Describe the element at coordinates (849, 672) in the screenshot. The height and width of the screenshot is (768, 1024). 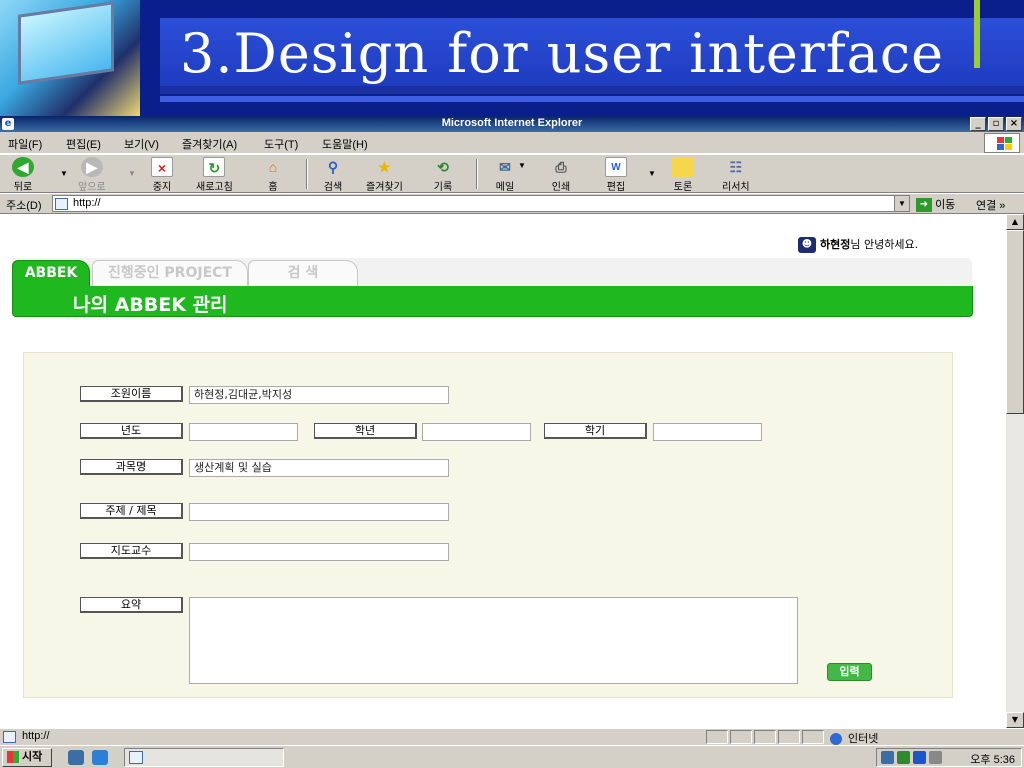
I see `submit-button: 입력` at that location.